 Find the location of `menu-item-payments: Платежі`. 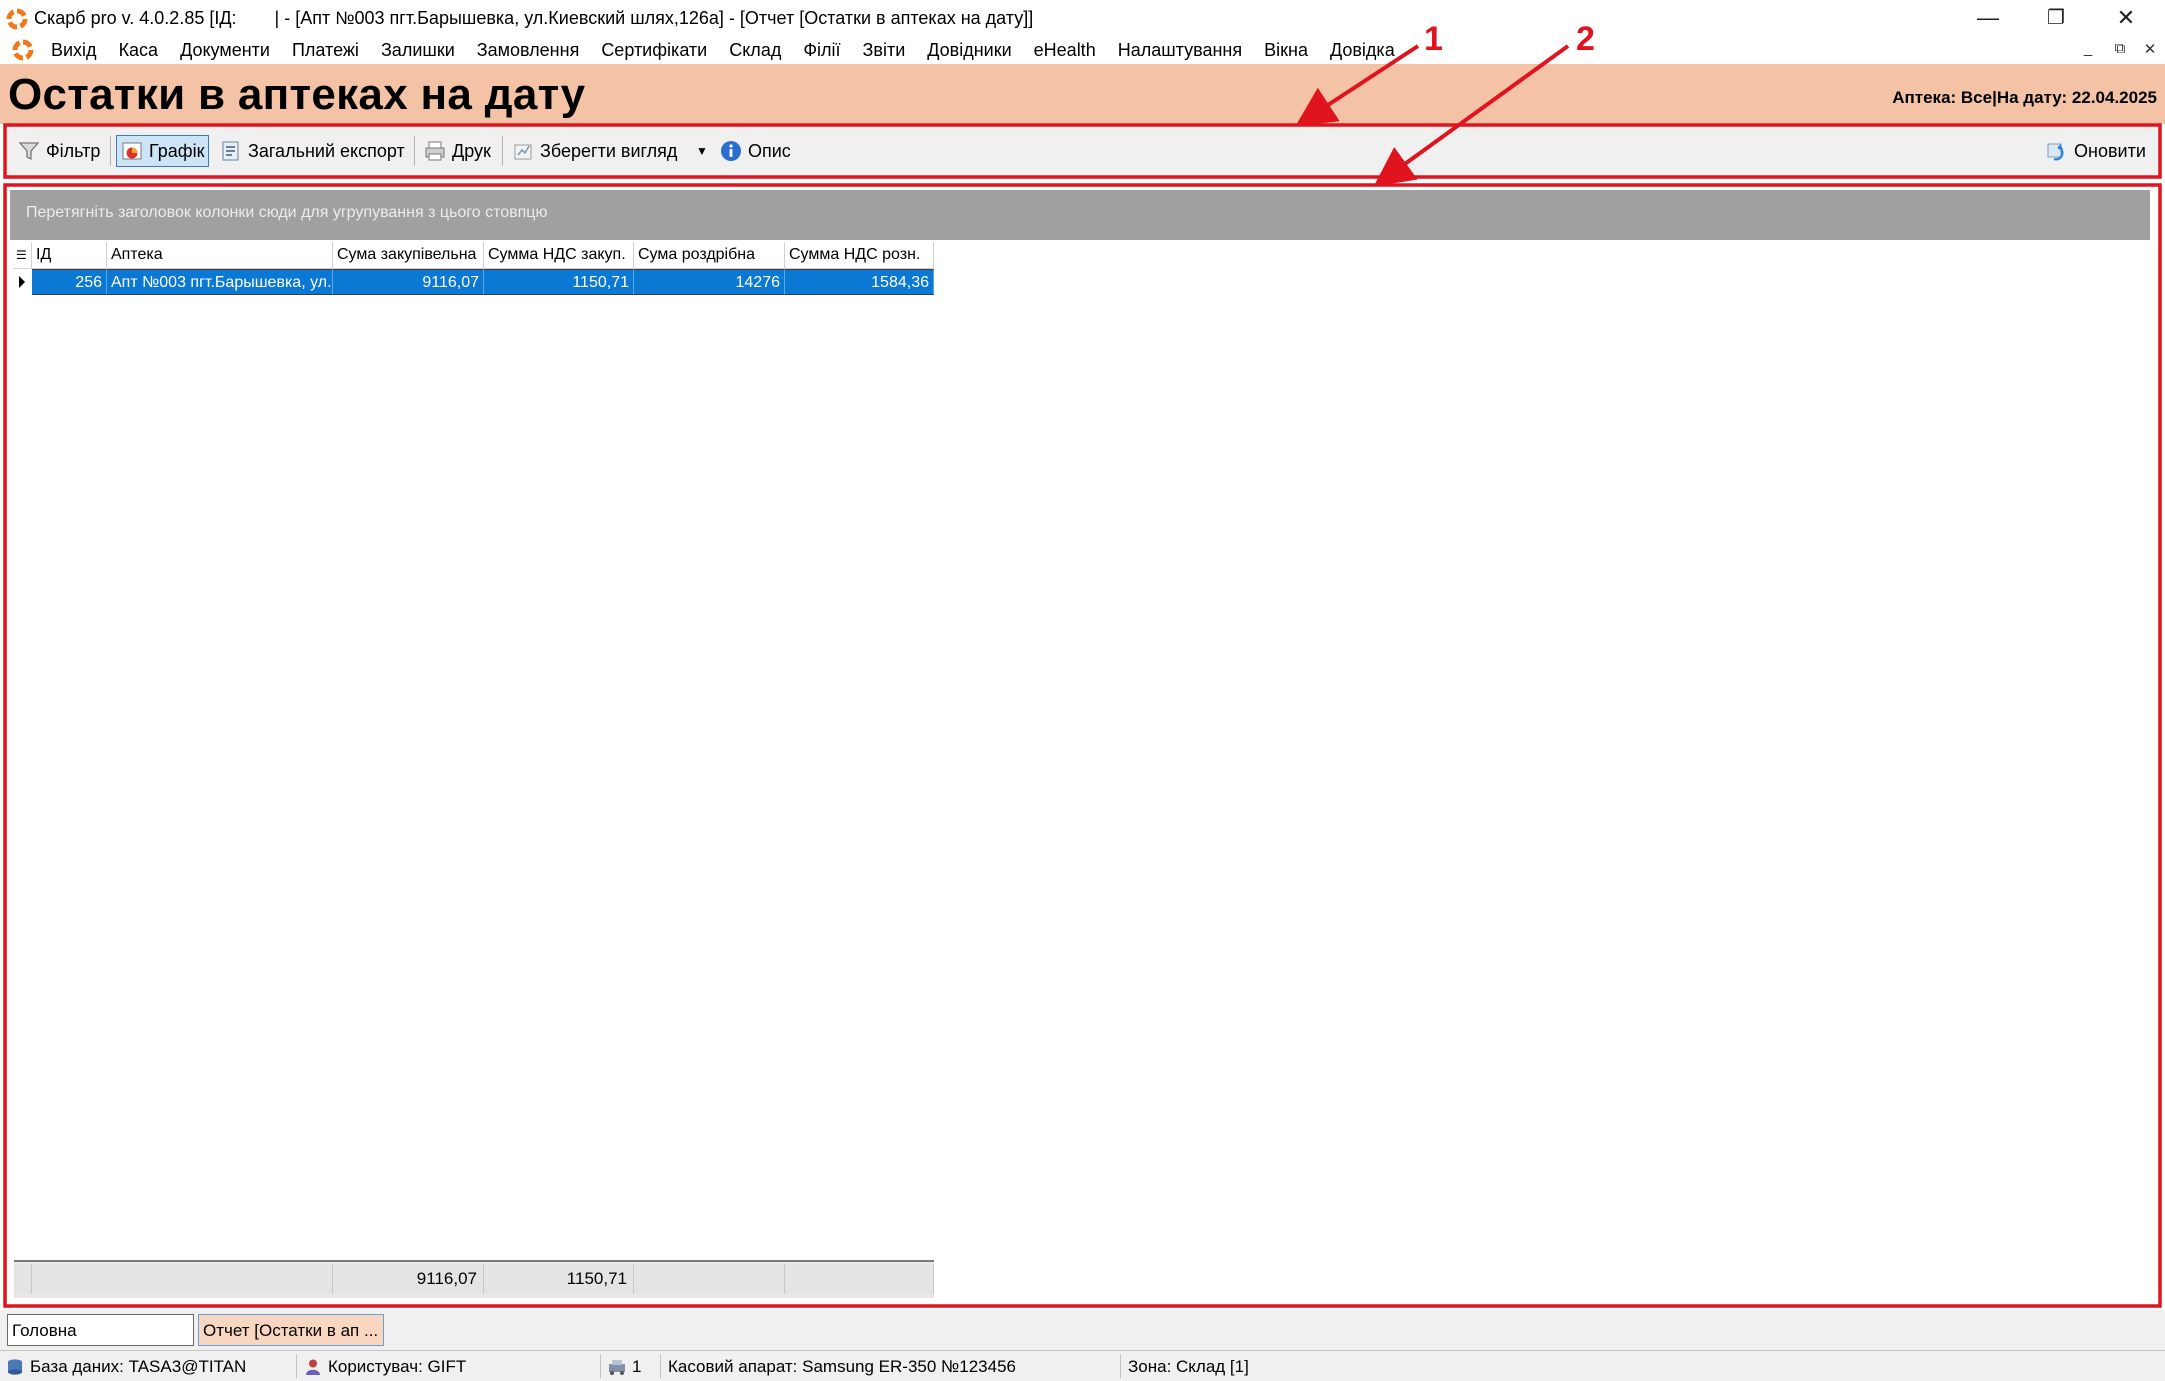

menu-item-payments: Платежі is located at coordinates (325, 50).